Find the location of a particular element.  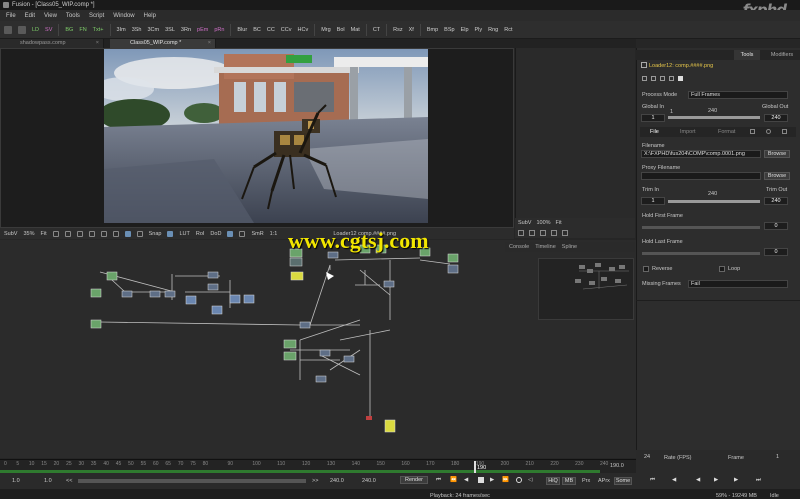

tool-icon is located at coordinates (8, 29).